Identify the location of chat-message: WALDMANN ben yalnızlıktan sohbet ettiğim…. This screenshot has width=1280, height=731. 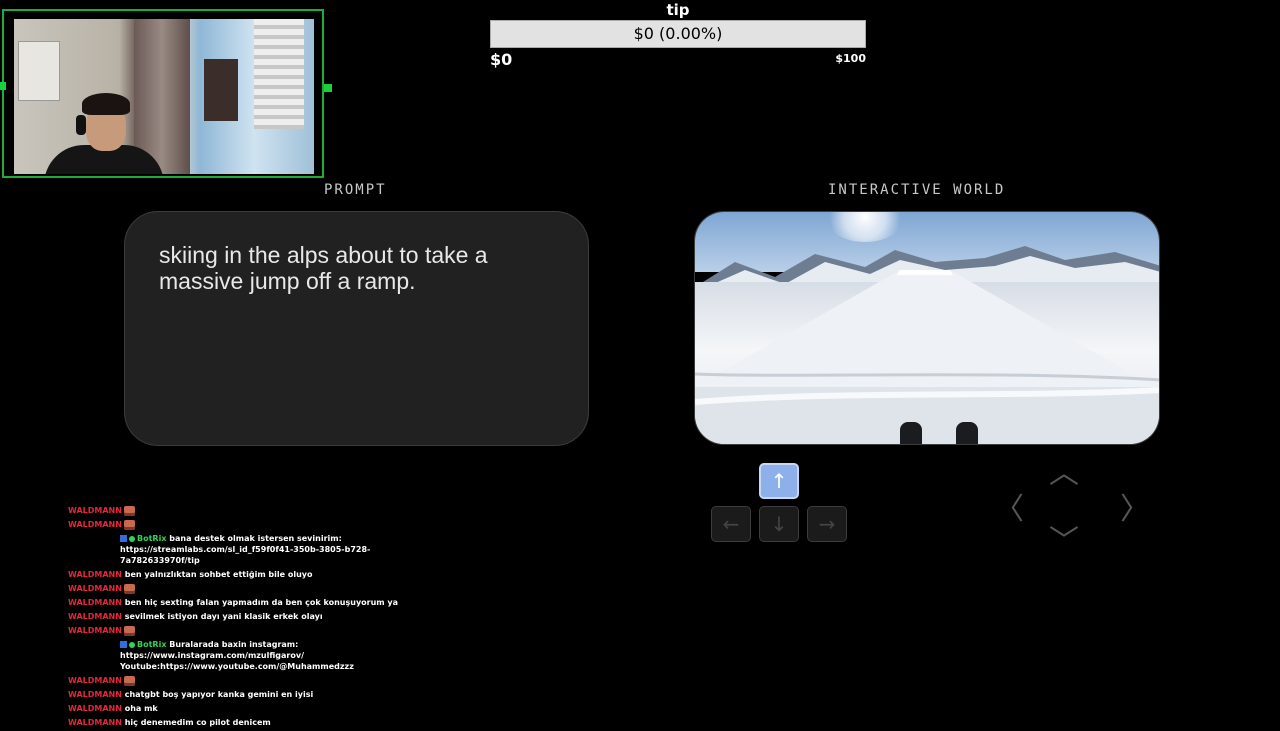
(238, 574).